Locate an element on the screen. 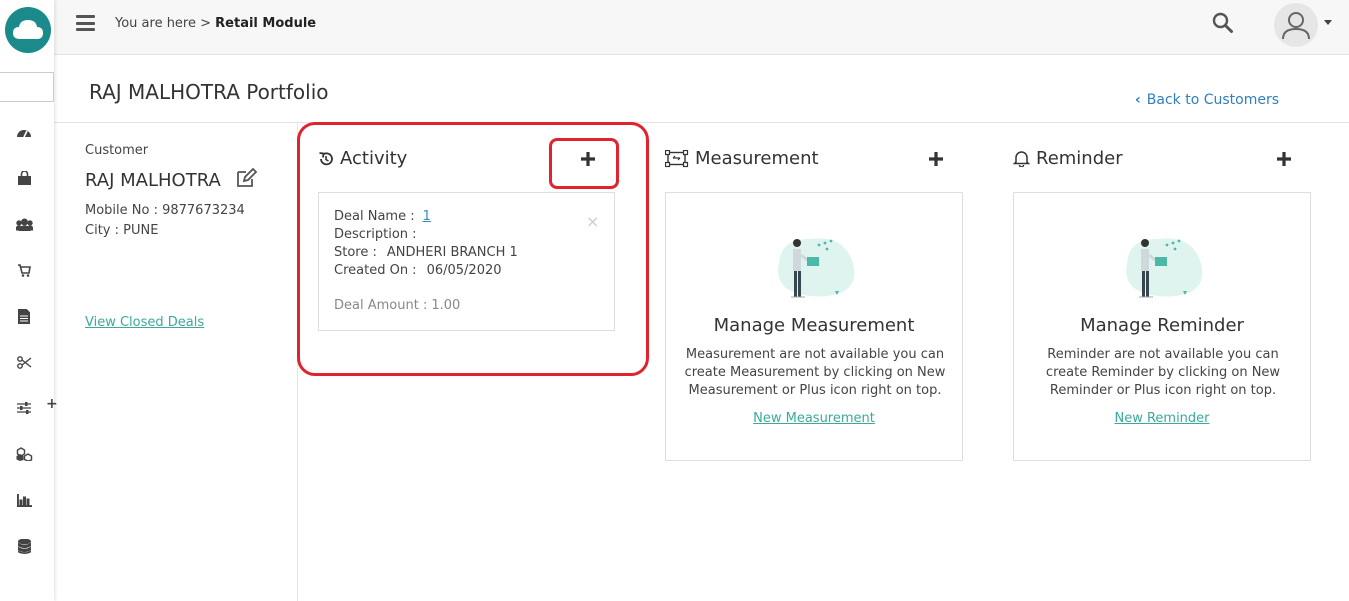 The height and width of the screenshot is (601, 1349). app-logo is located at coordinates (28, 30).